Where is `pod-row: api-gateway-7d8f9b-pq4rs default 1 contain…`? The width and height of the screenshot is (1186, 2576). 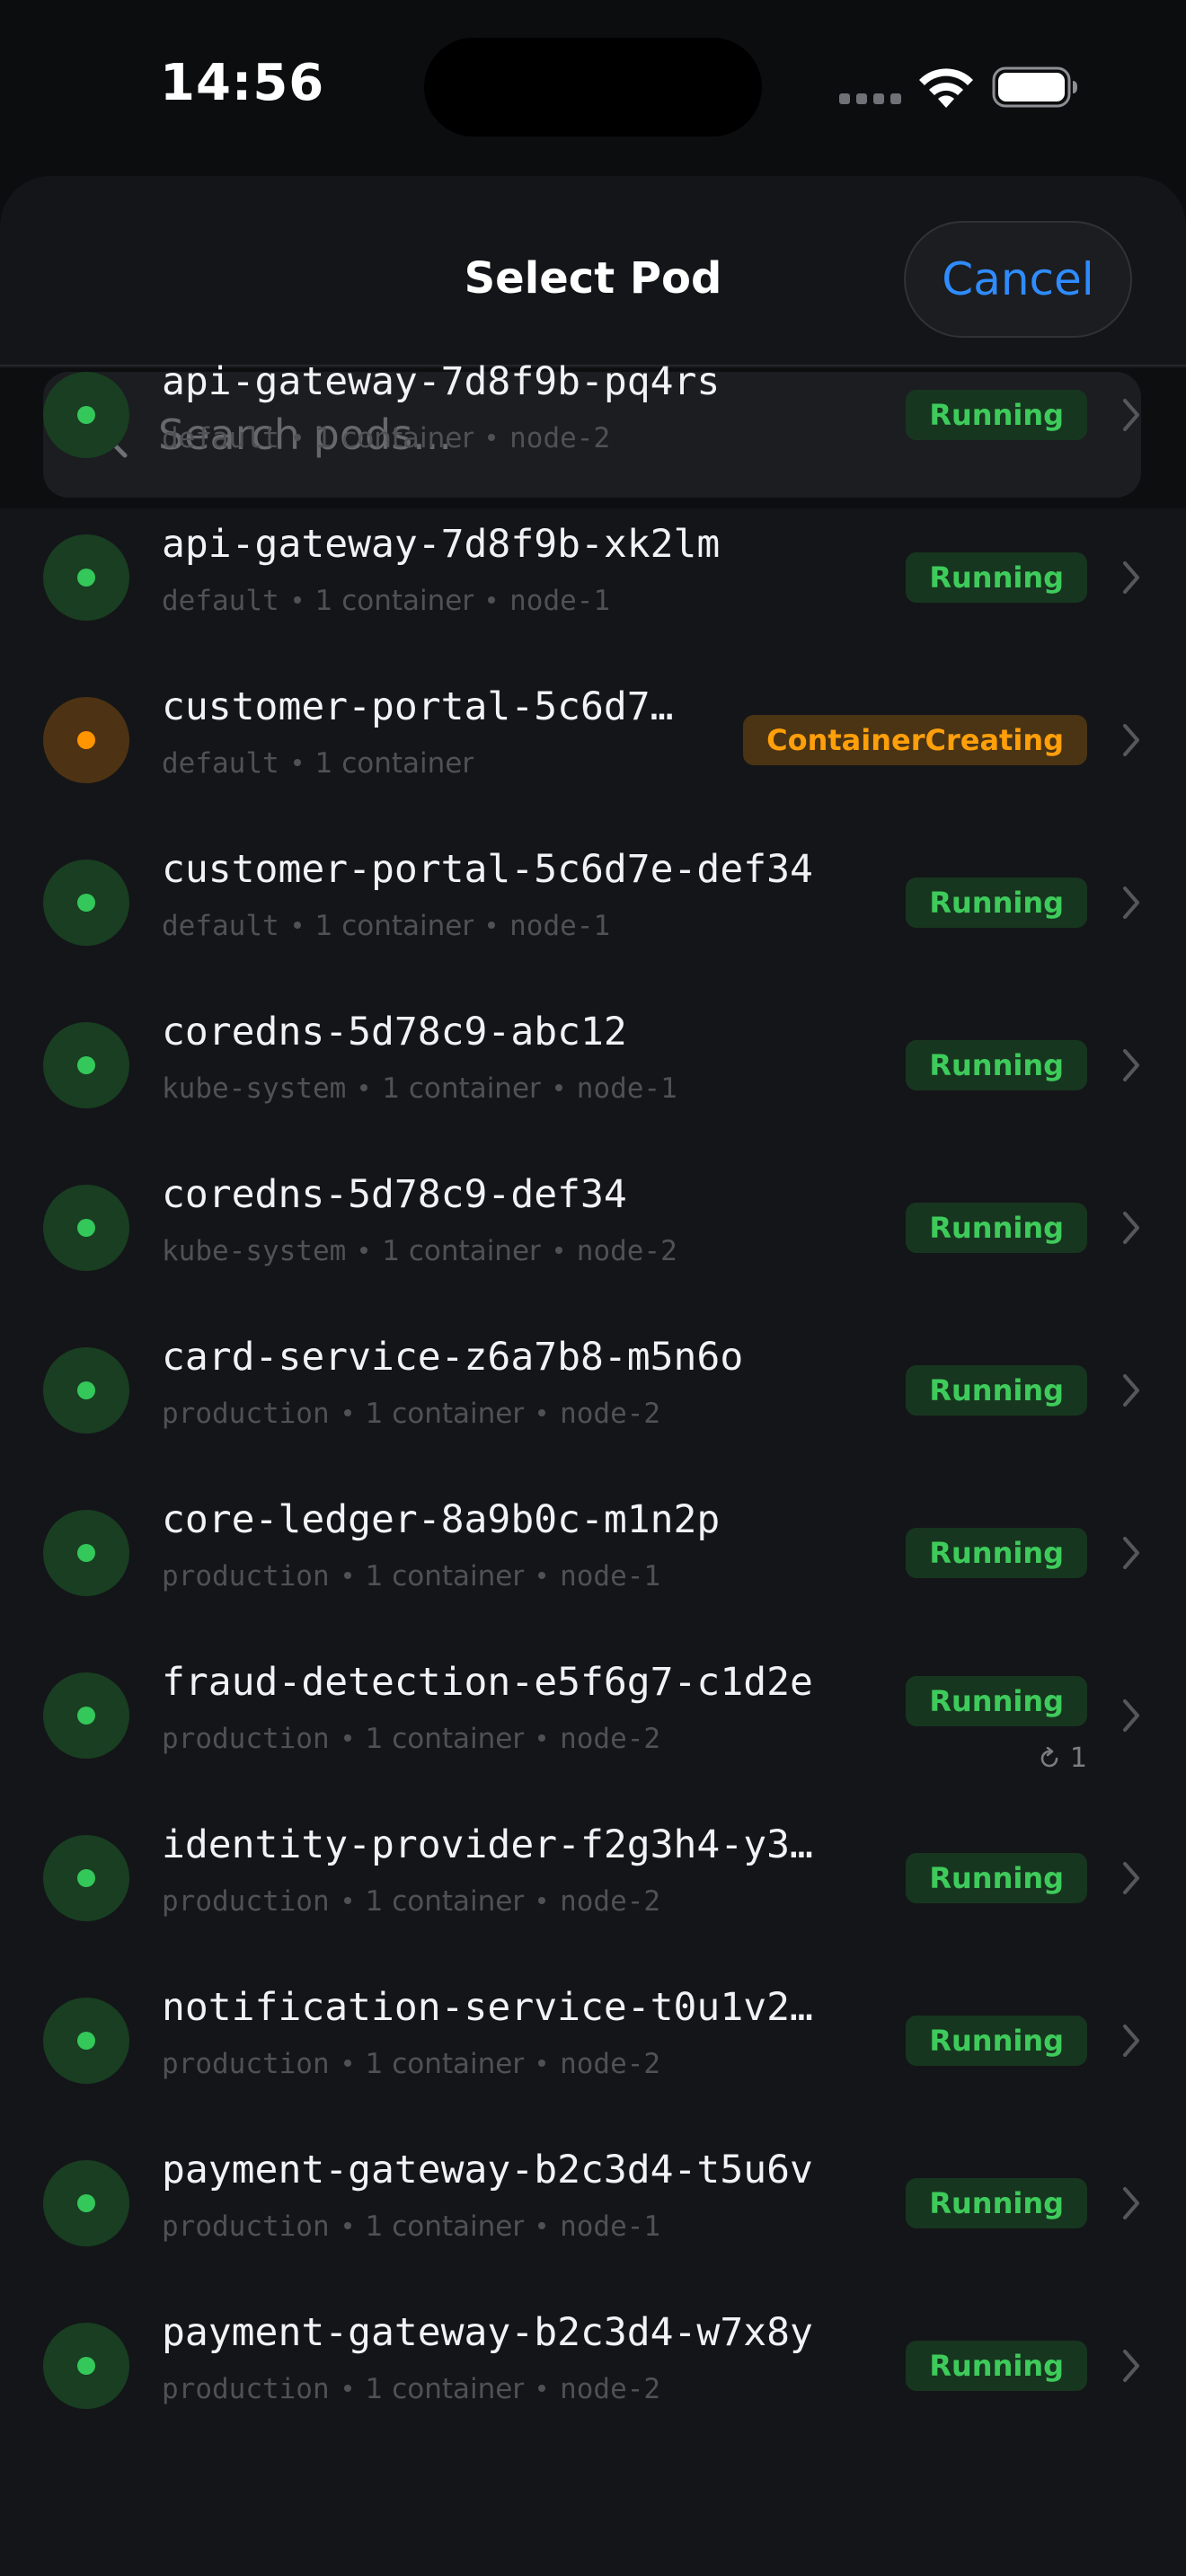 pod-row: api-gateway-7d8f9b-pq4rs default 1 contain… is located at coordinates (593, 415).